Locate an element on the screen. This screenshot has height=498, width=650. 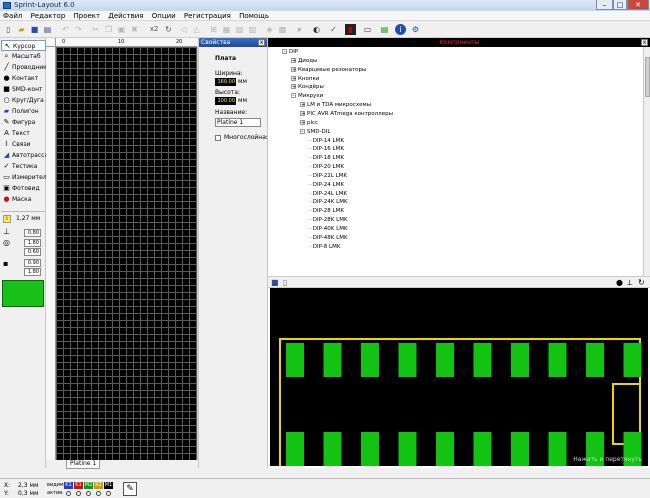
tool-photoview: ▣ Фотовид is located at coordinates (23, 188).